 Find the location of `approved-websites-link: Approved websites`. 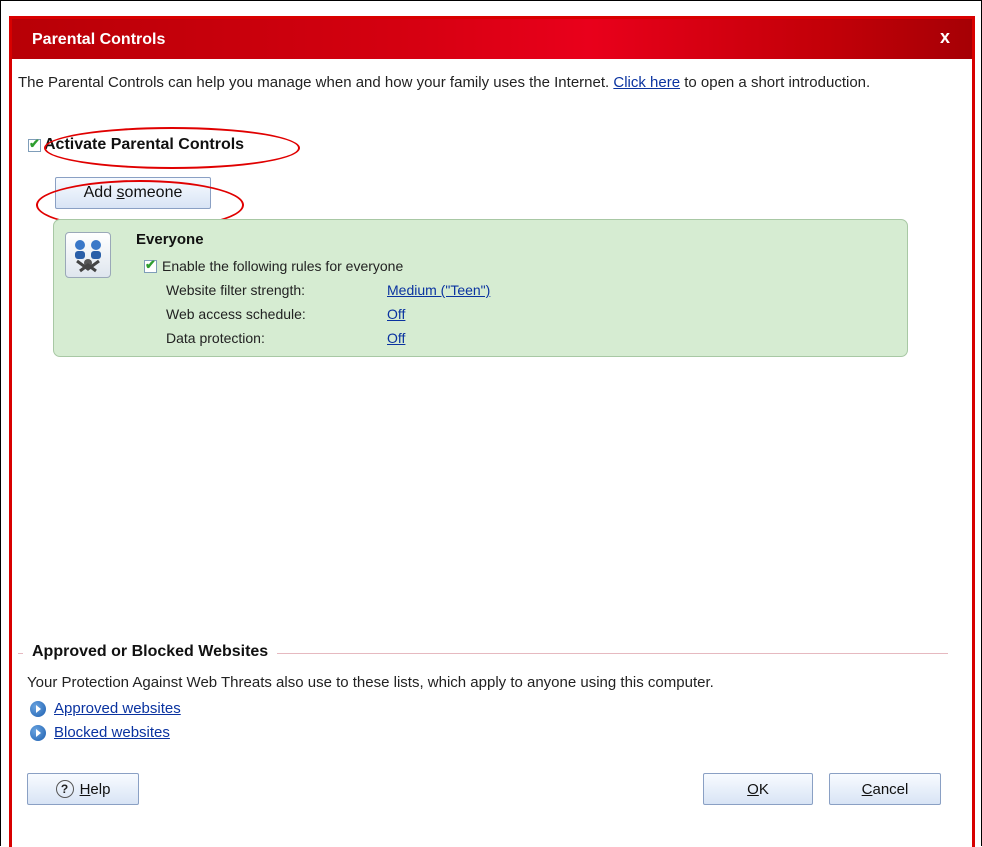

approved-websites-link: Approved websites is located at coordinates (117, 708).